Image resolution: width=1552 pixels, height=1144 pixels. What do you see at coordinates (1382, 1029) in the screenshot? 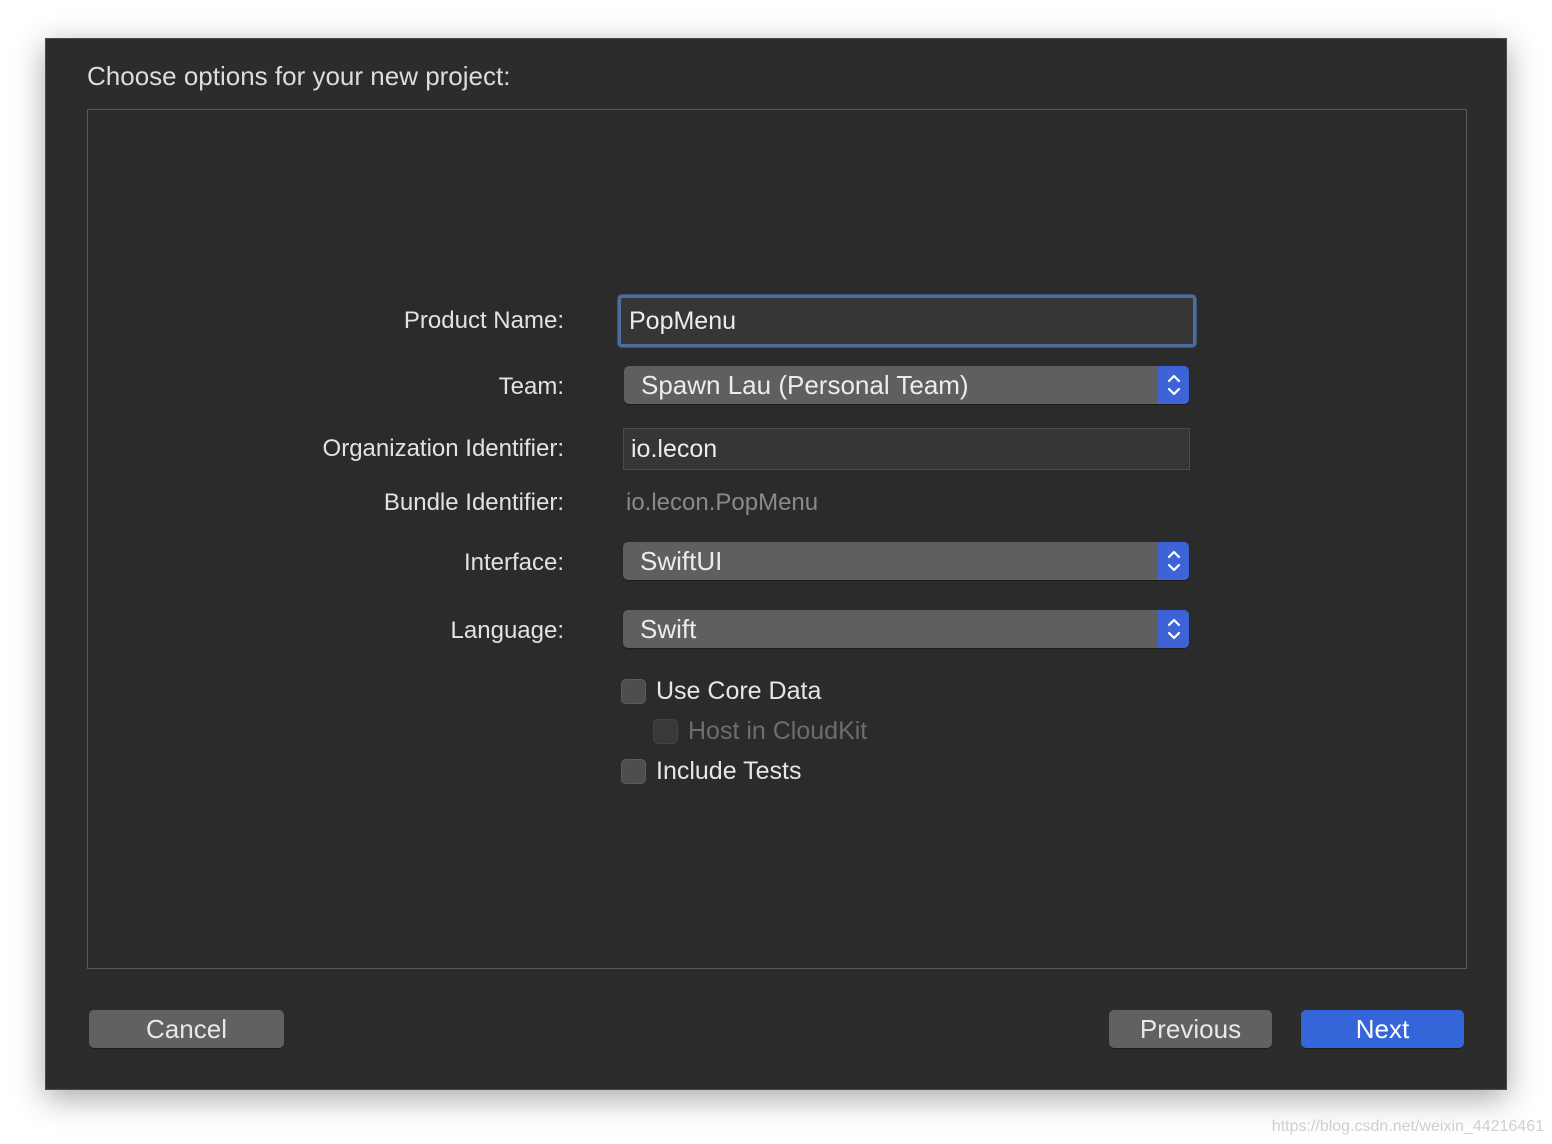
I see `next-button: Next` at bounding box center [1382, 1029].